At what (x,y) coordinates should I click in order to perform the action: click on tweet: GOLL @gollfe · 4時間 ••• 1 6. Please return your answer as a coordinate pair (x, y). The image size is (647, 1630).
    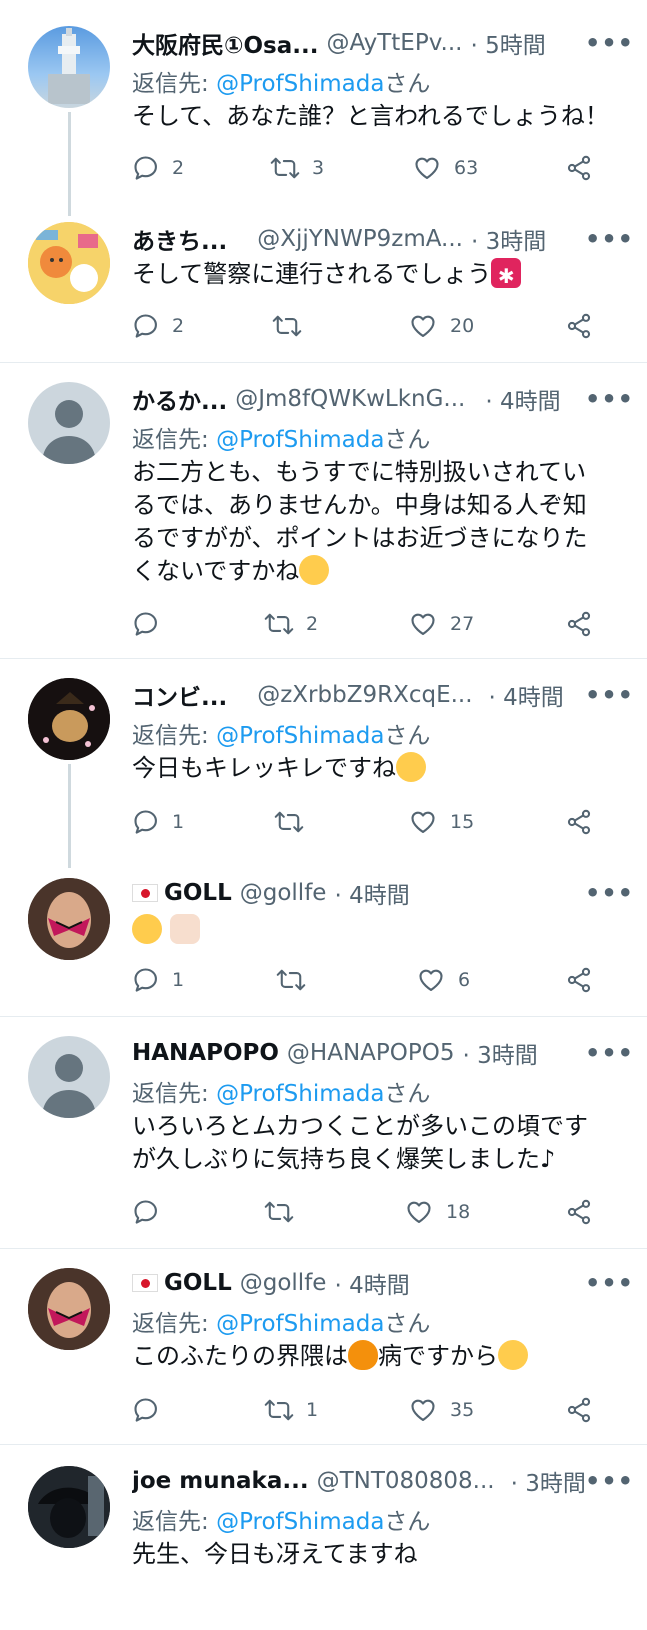
    Looking at the image, I should click on (323, 942).